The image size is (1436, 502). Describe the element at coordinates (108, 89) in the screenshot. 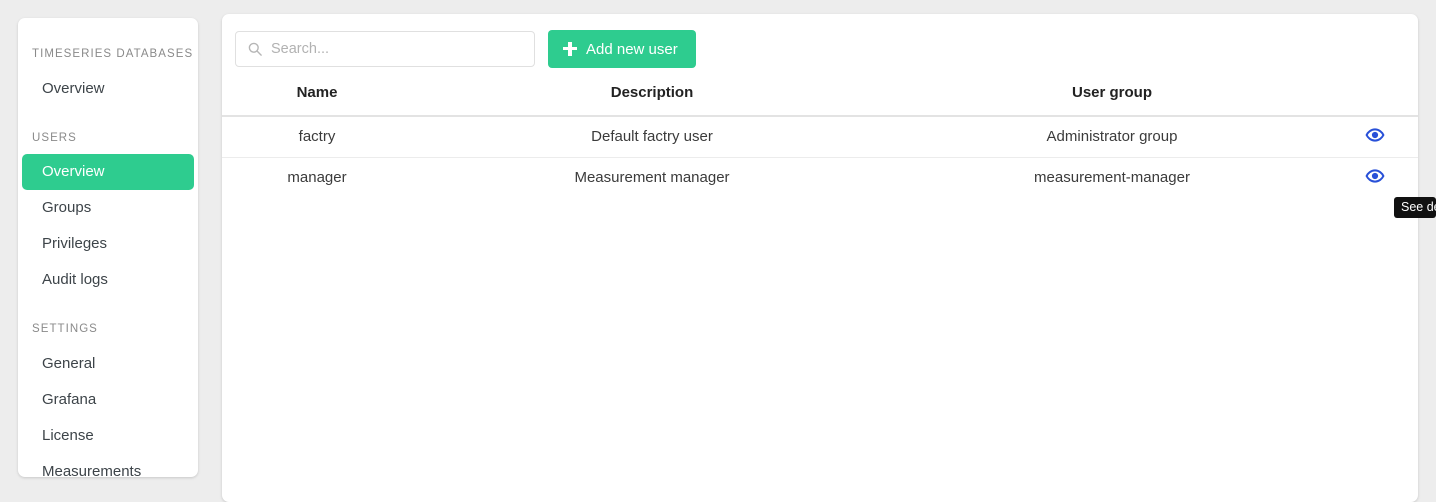

I see `sidebar-item-timeseries-overview: Overview` at that location.